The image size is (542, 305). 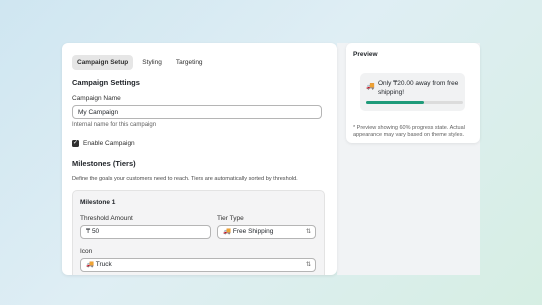 What do you see at coordinates (395, 102) in the screenshot?
I see `progress-fill` at bounding box center [395, 102].